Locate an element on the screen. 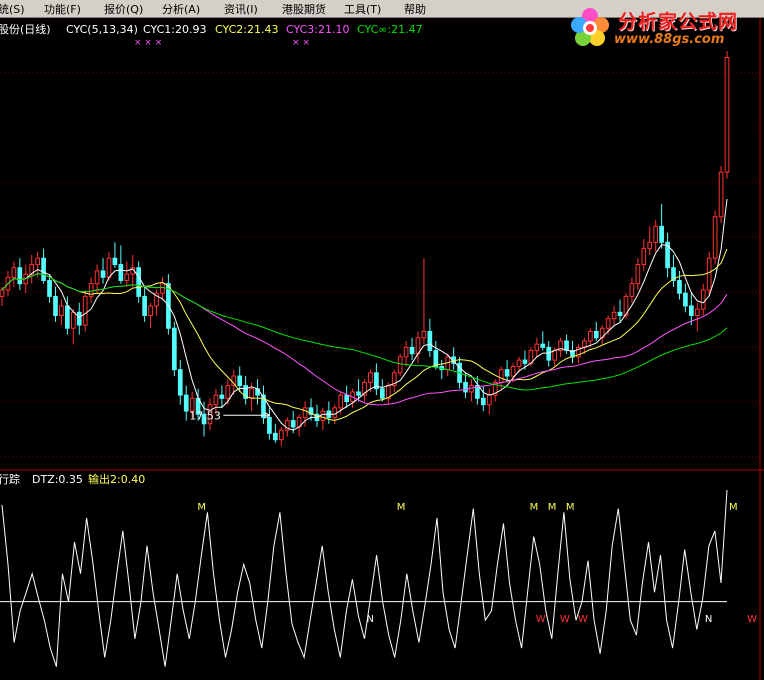 The image size is (764, 680). menu-item-4: 资讯(I) is located at coordinates (241, 9).